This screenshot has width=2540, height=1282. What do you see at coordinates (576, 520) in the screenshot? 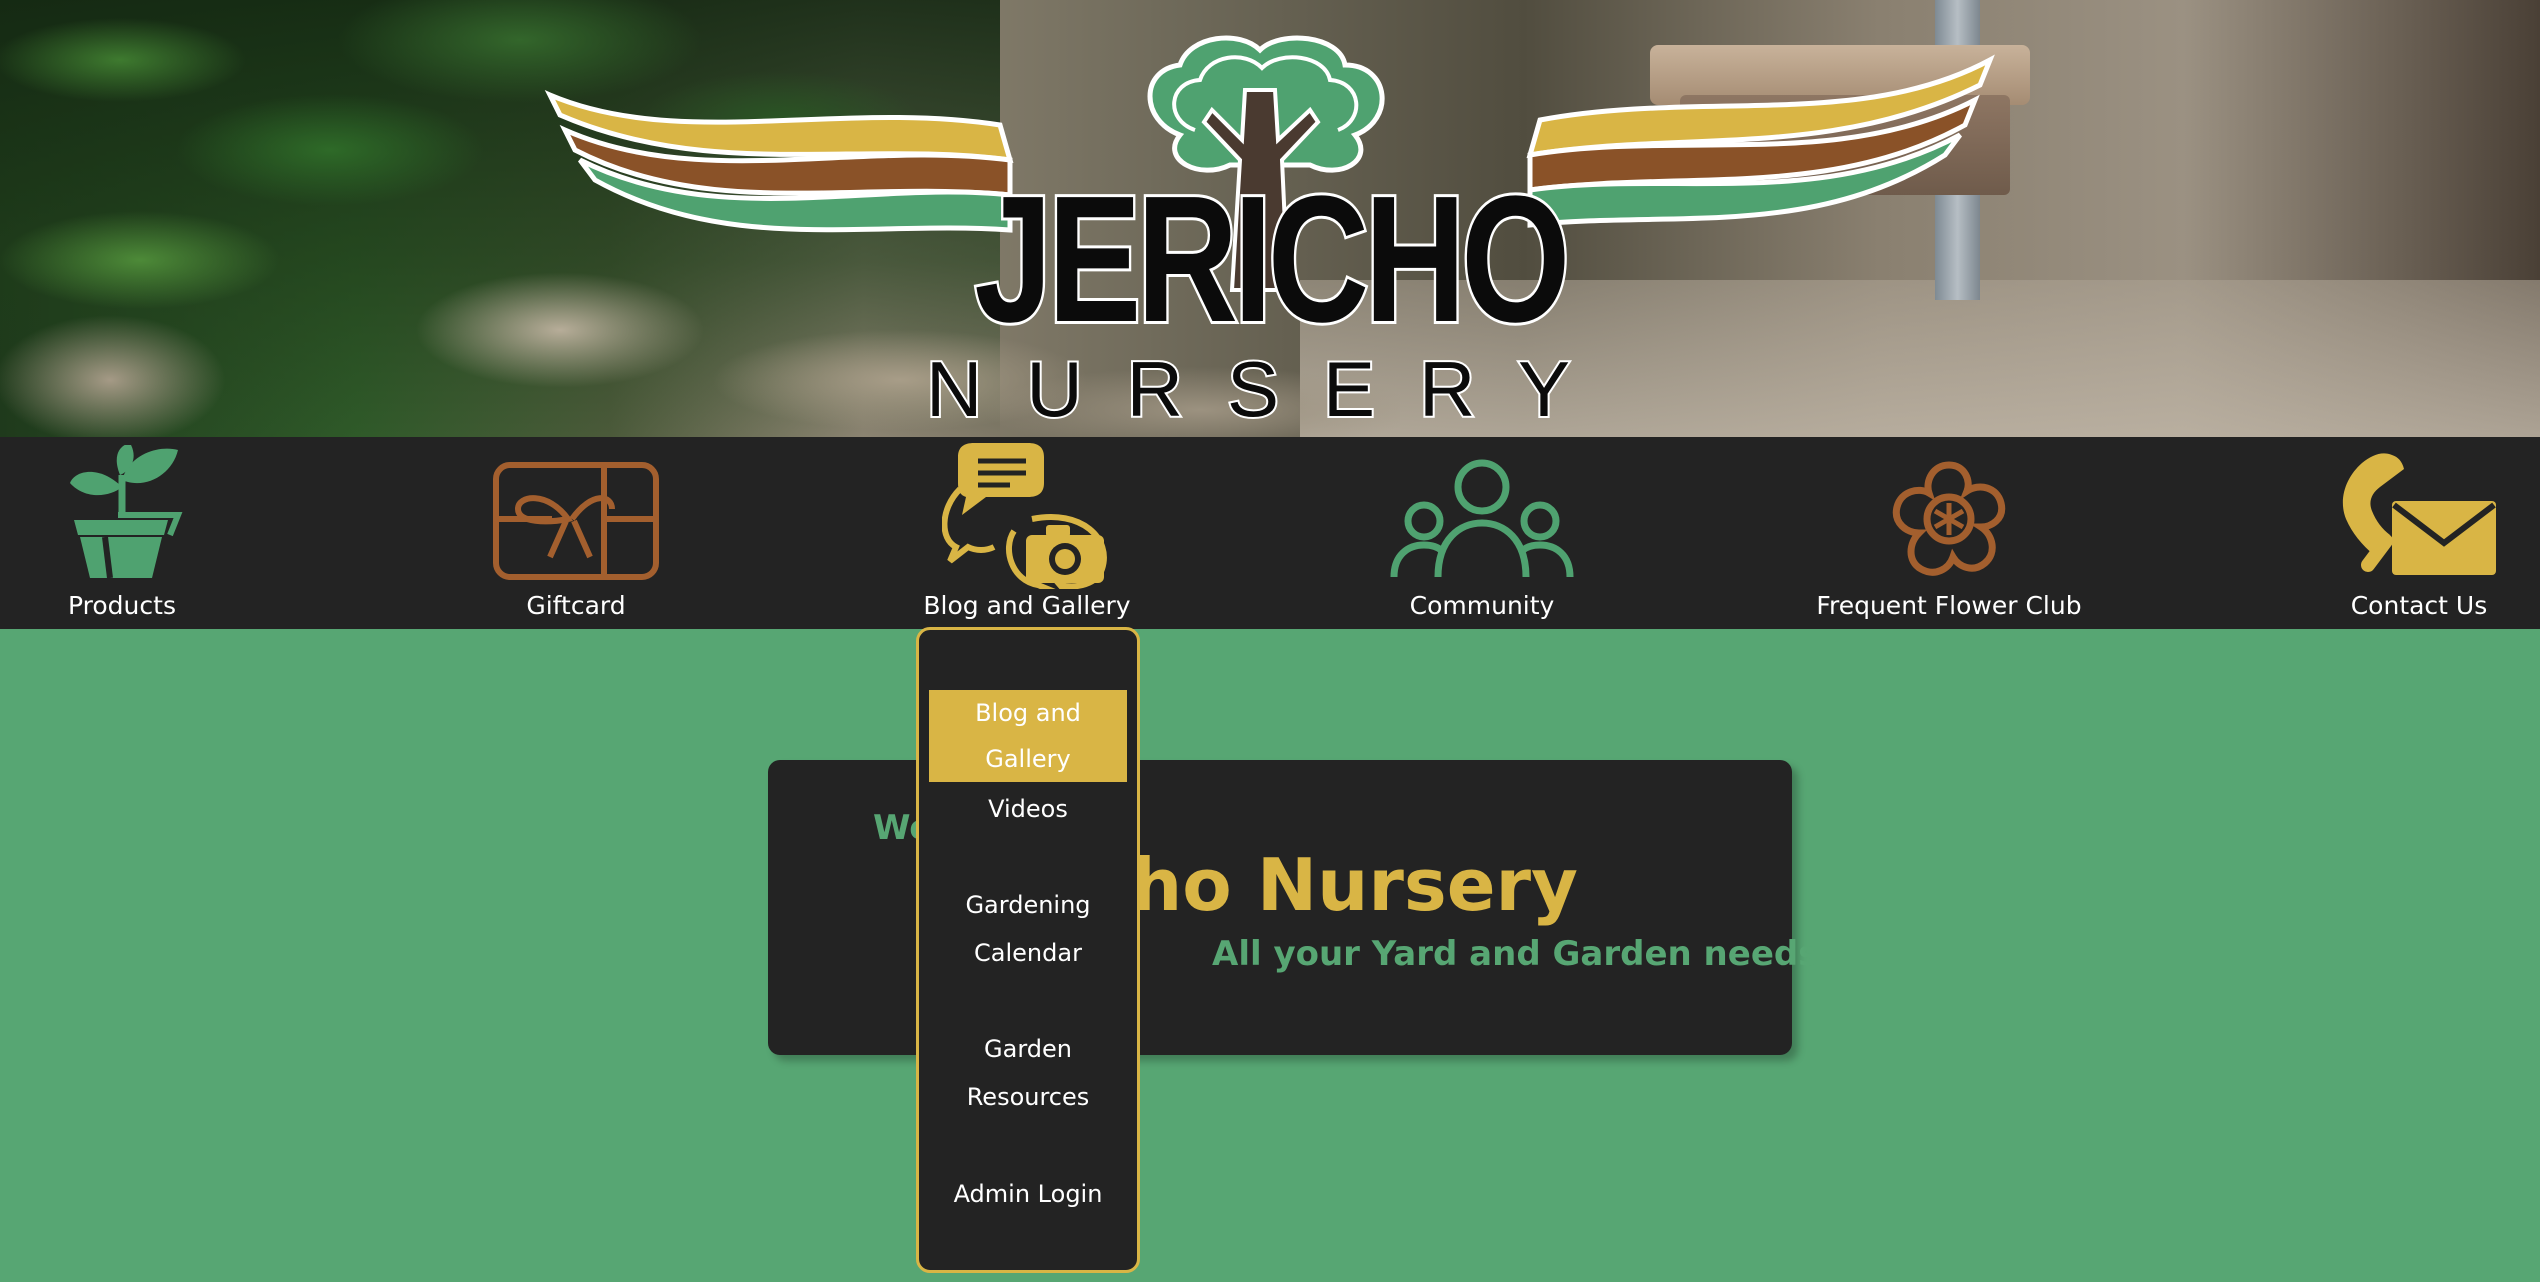
I see `gift-card-icon` at bounding box center [576, 520].